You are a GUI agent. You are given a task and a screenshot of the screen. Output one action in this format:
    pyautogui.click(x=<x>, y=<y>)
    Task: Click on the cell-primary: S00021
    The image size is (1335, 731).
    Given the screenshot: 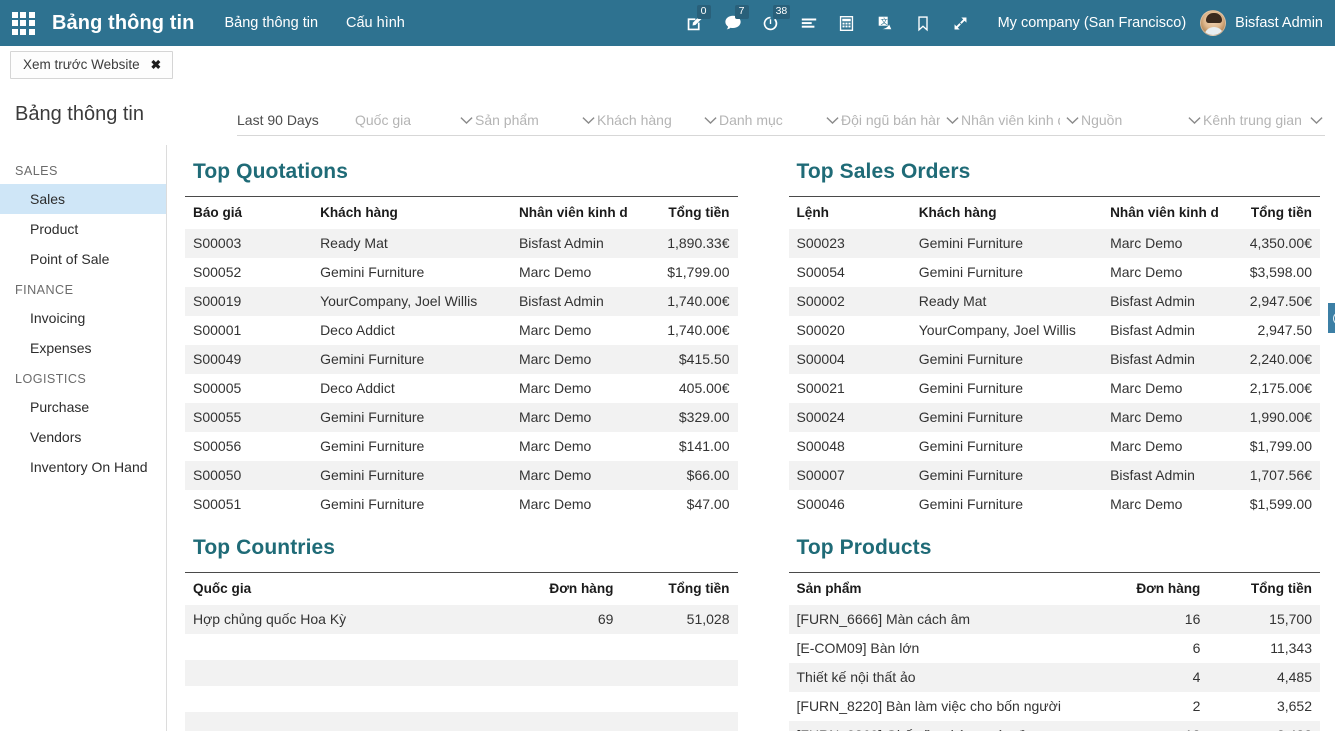 What is the action you would take?
    pyautogui.click(x=850, y=388)
    